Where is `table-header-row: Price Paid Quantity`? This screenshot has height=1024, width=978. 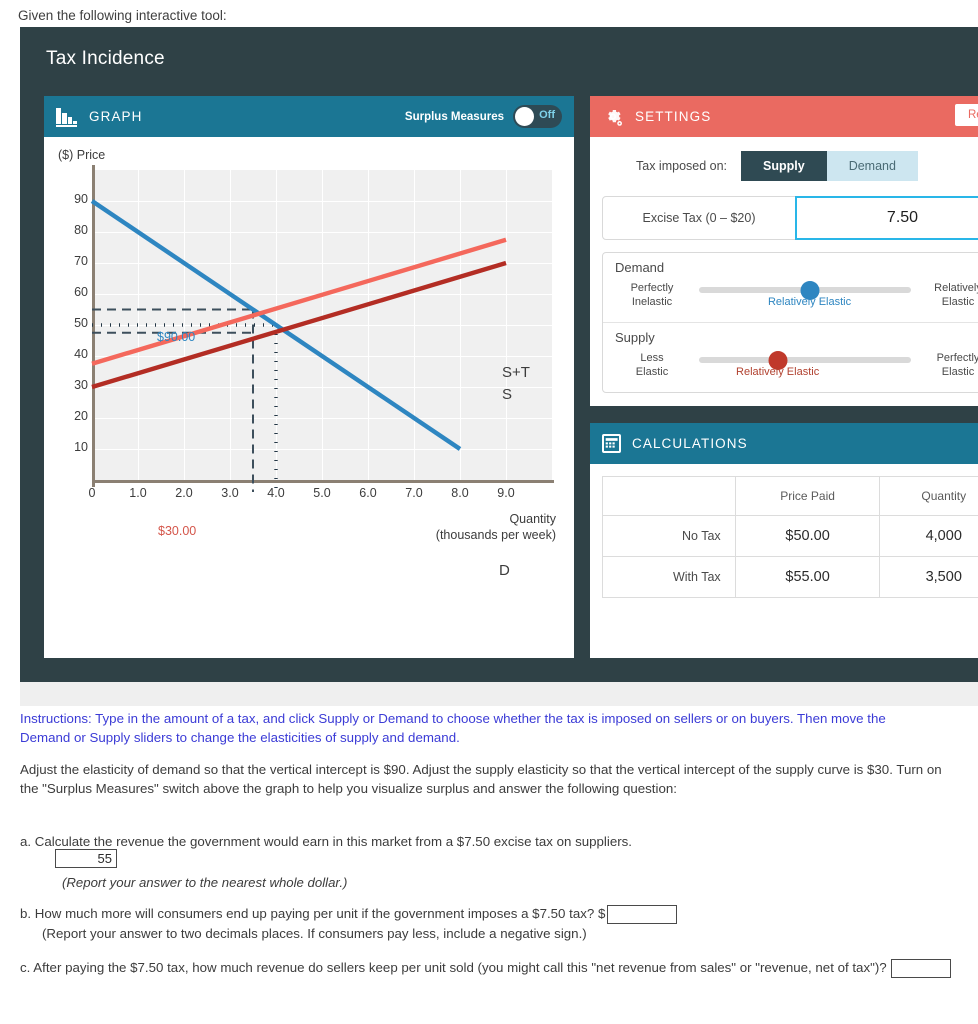 table-header-row: Price Paid Quantity is located at coordinates (790, 496).